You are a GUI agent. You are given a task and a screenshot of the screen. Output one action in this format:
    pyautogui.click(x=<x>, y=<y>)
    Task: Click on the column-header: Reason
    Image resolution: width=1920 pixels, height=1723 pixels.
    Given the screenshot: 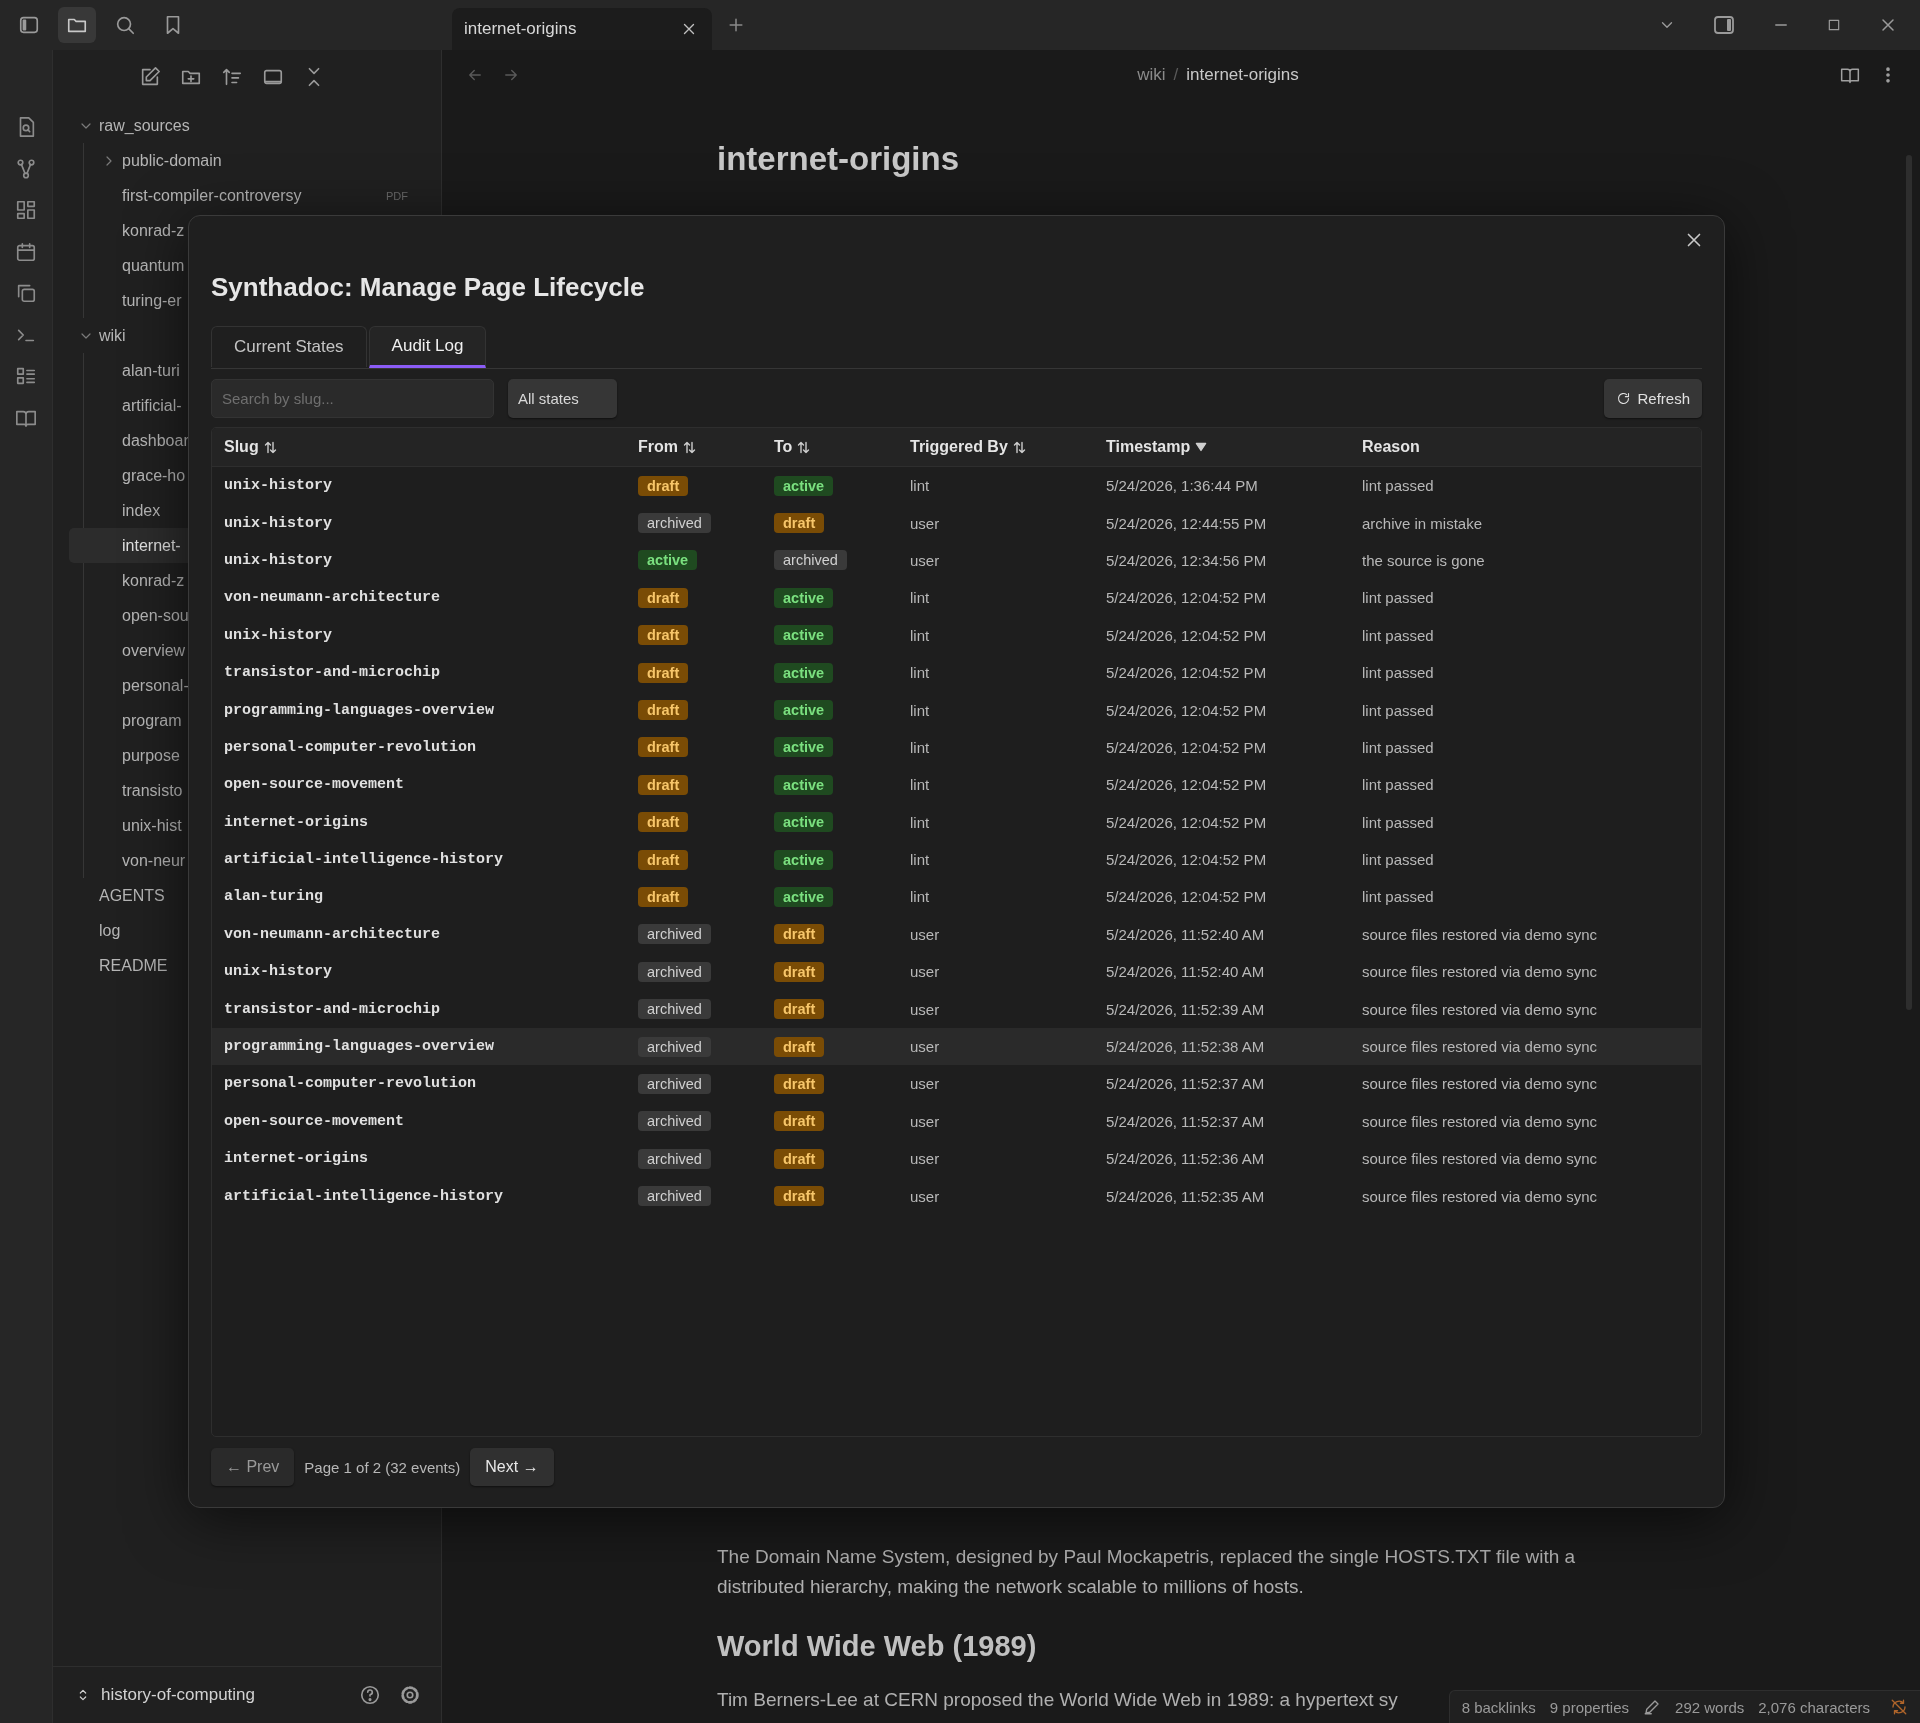 What is the action you would take?
    pyautogui.click(x=1391, y=447)
    